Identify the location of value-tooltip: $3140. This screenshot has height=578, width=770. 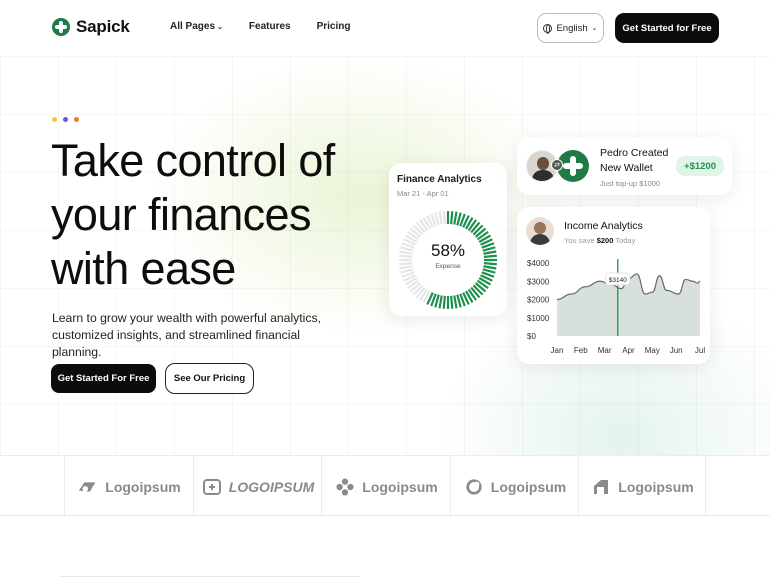
(618, 279).